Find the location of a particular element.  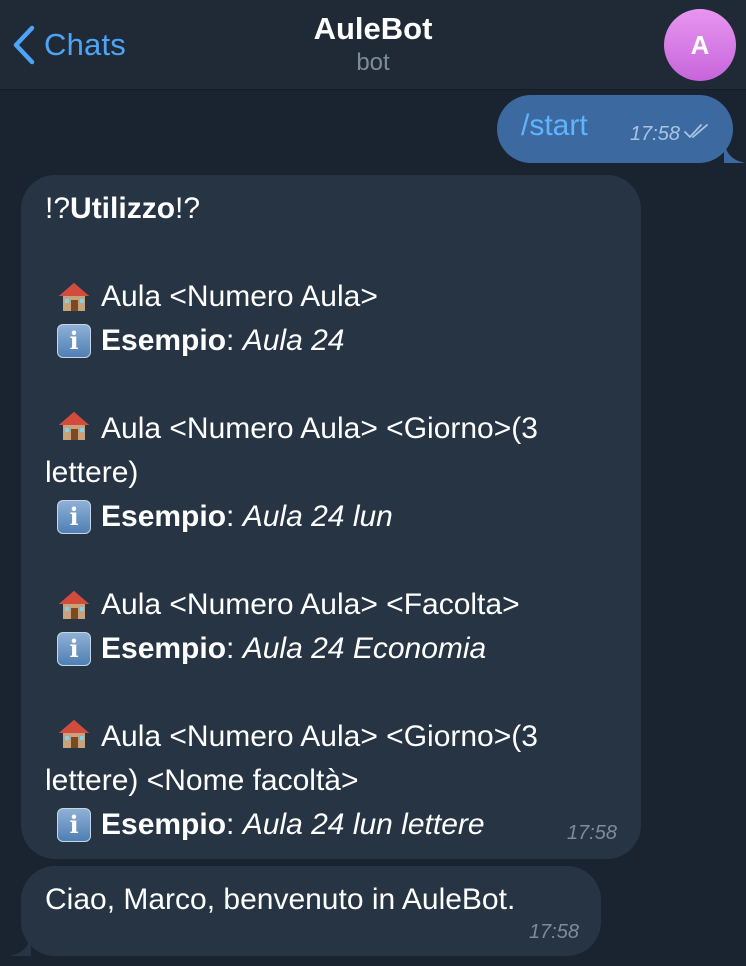

help-example-line: i Esempio: Aula 24 Economia is located at coordinates (335, 649).